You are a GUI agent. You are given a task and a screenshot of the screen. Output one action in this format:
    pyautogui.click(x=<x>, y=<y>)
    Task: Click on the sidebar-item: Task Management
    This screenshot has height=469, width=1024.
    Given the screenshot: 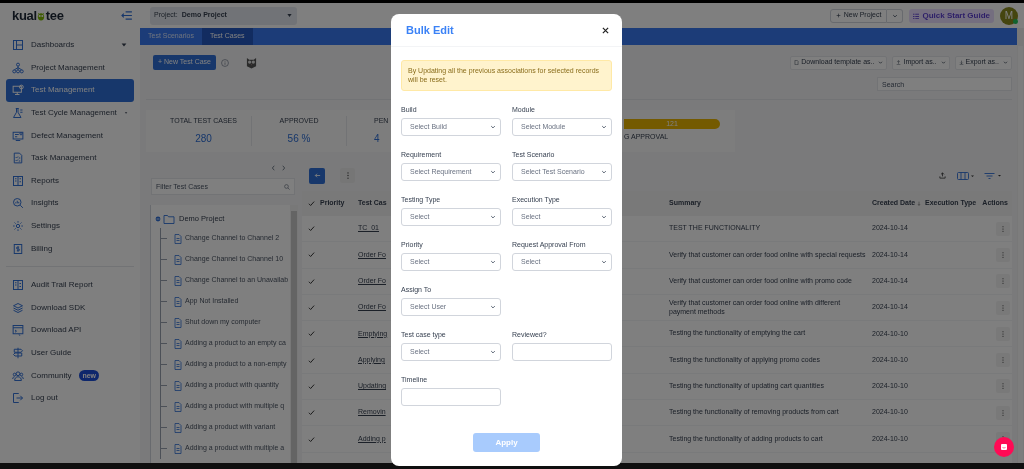 What is the action you would take?
    pyautogui.click(x=70, y=158)
    